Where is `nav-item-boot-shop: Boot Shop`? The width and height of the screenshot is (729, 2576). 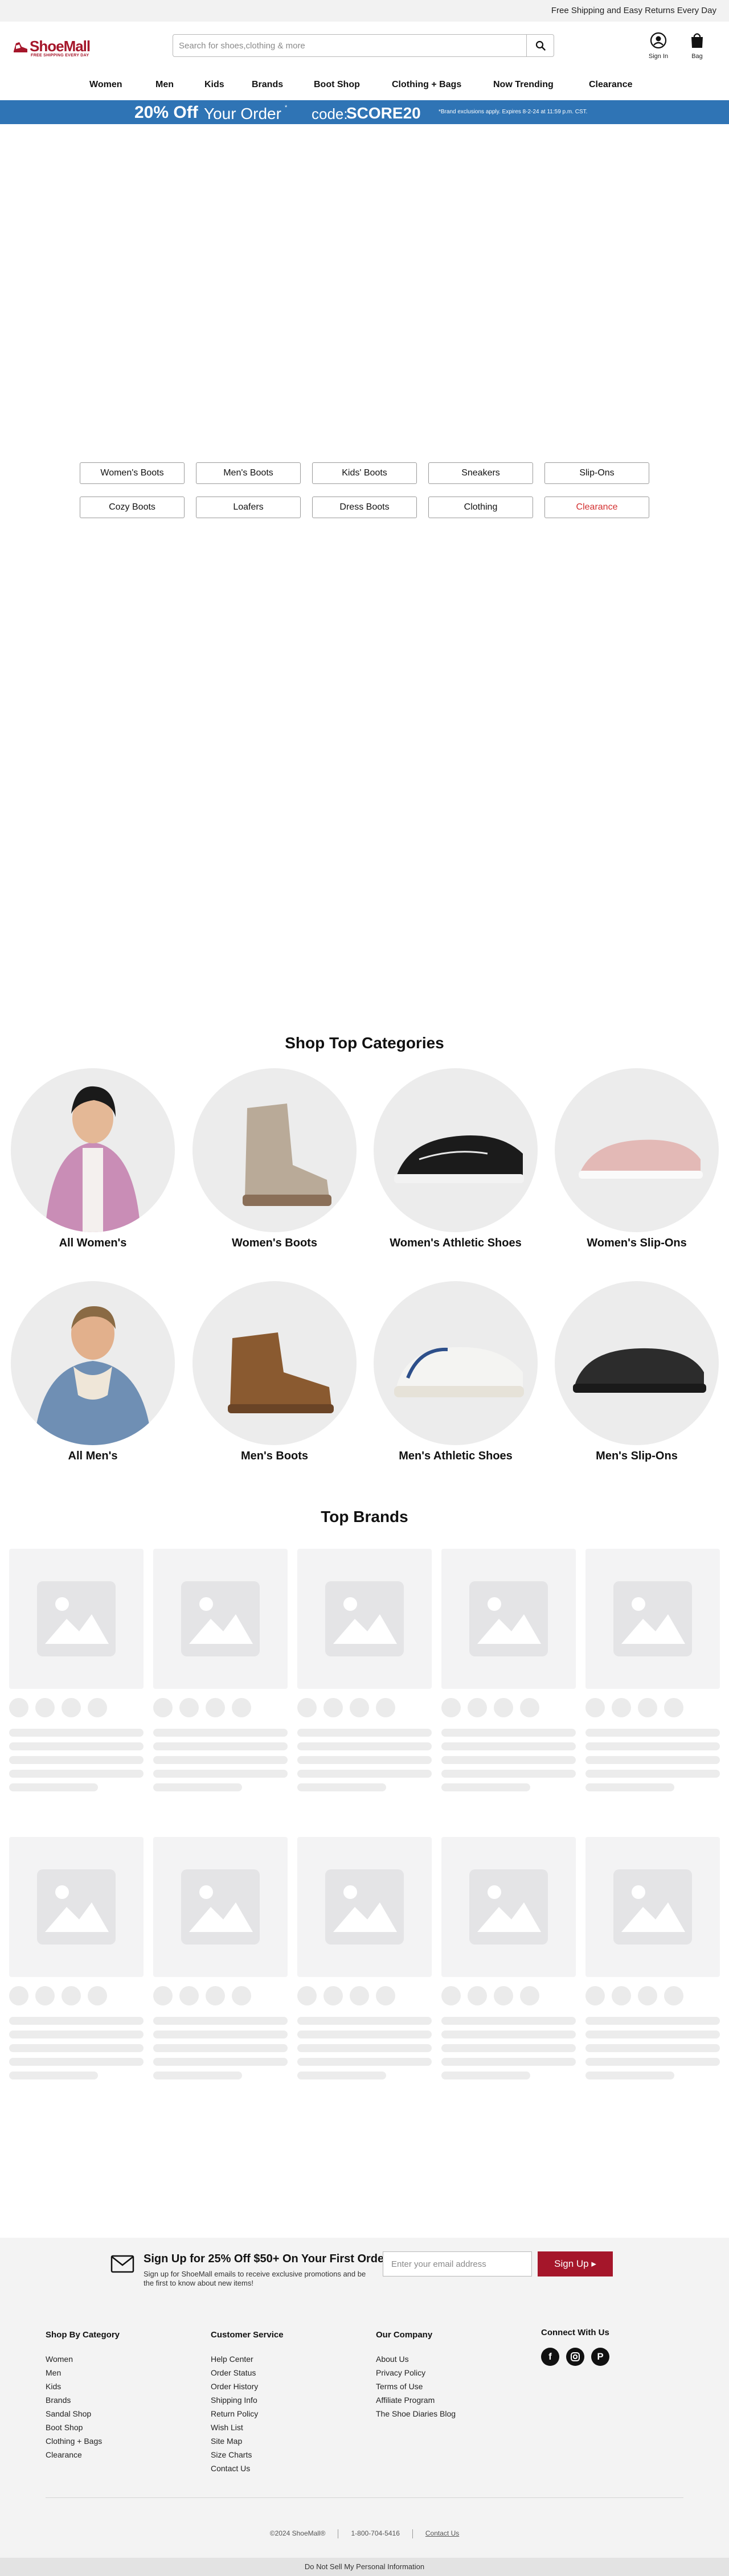
nav-item-boot-shop: Boot Shop is located at coordinates (337, 85).